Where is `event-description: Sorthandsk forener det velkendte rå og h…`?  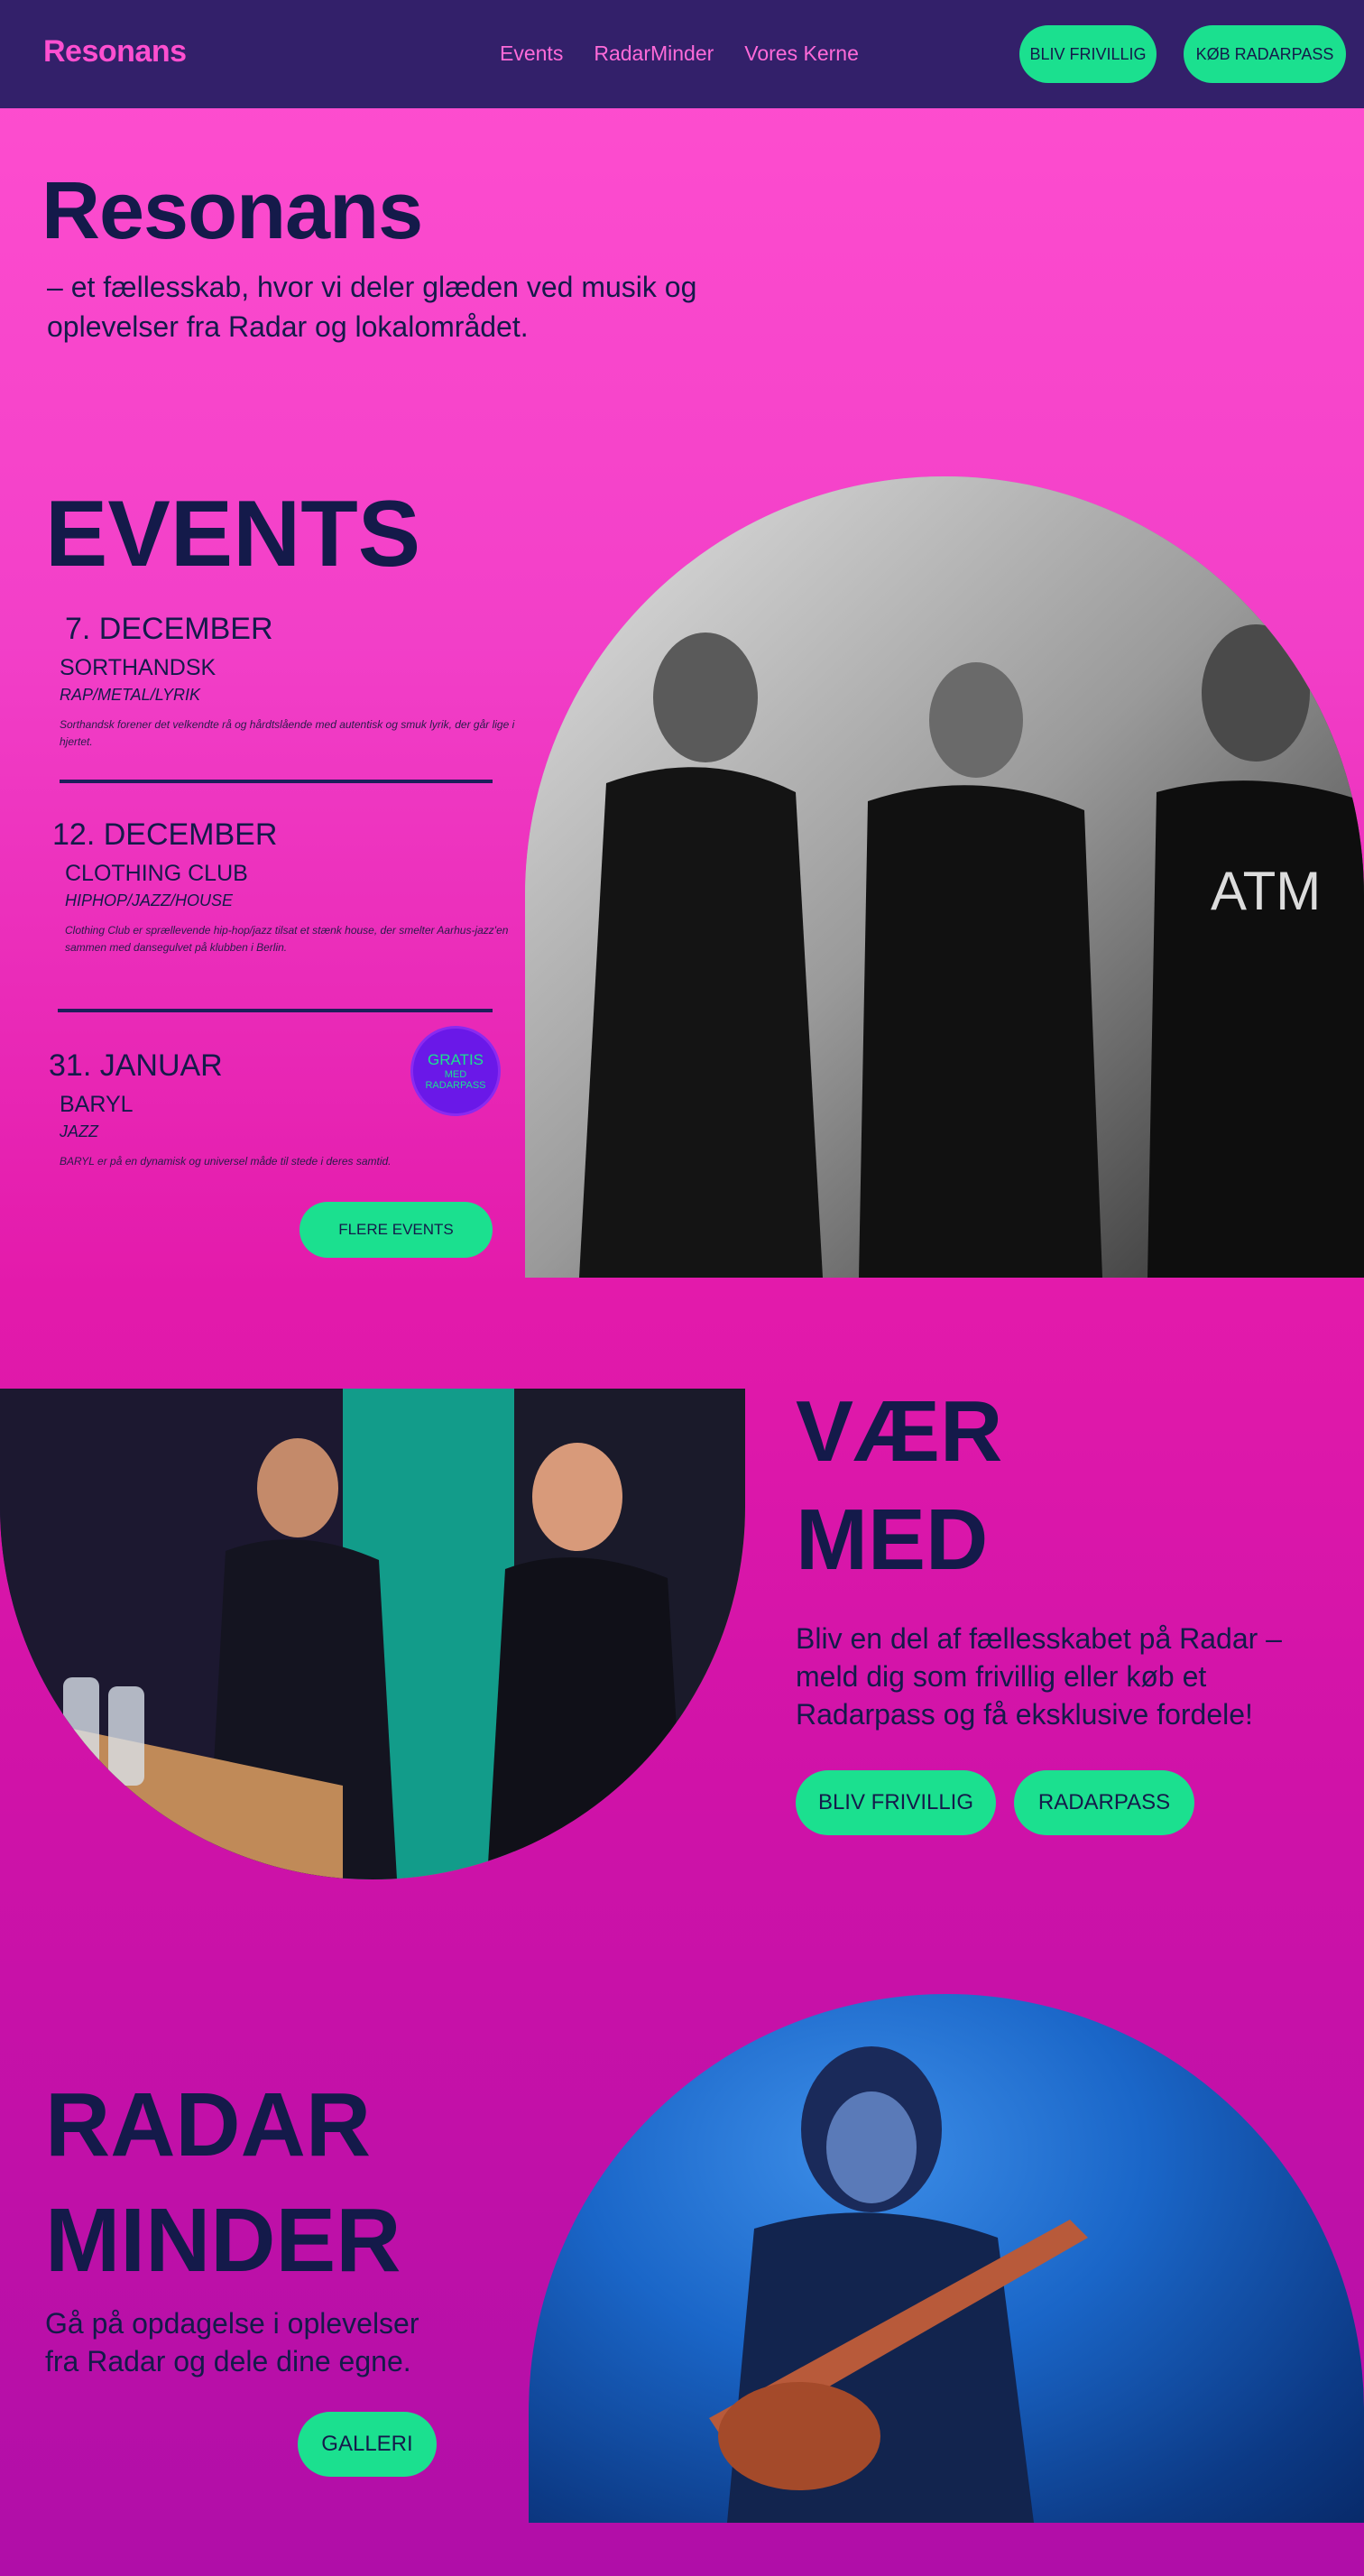
event-description: Sorthandsk forener det velkendte rå og h… is located at coordinates (287, 733).